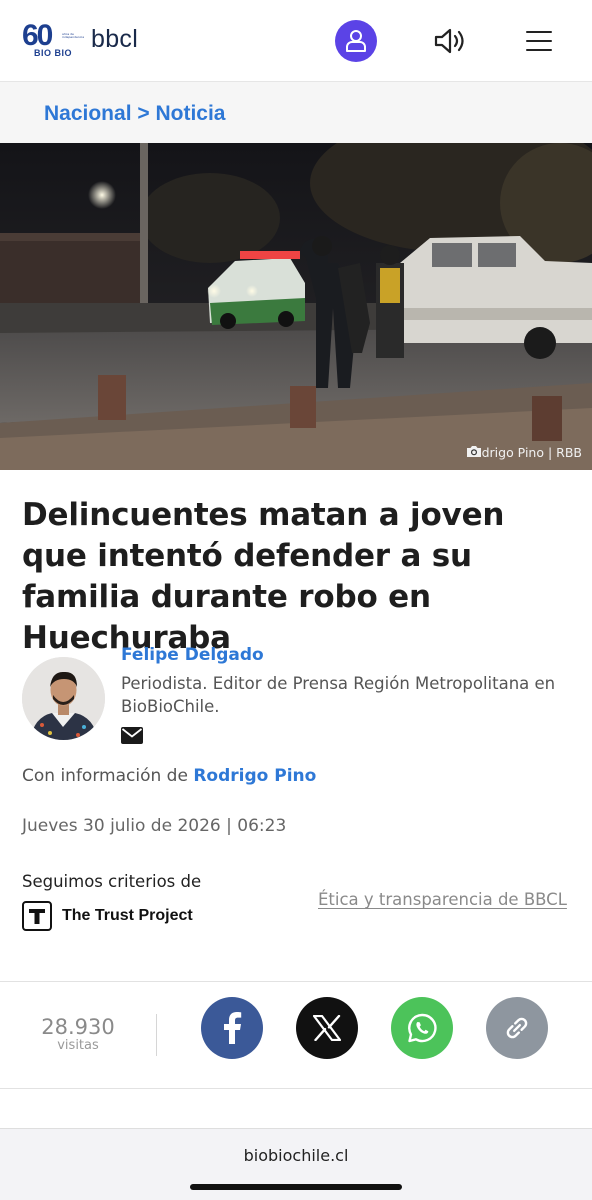 Image resolution: width=592 pixels, height=1200 pixels. Describe the element at coordinates (192, 655) in the screenshot. I see `author-name: Felipe Delgado` at that location.